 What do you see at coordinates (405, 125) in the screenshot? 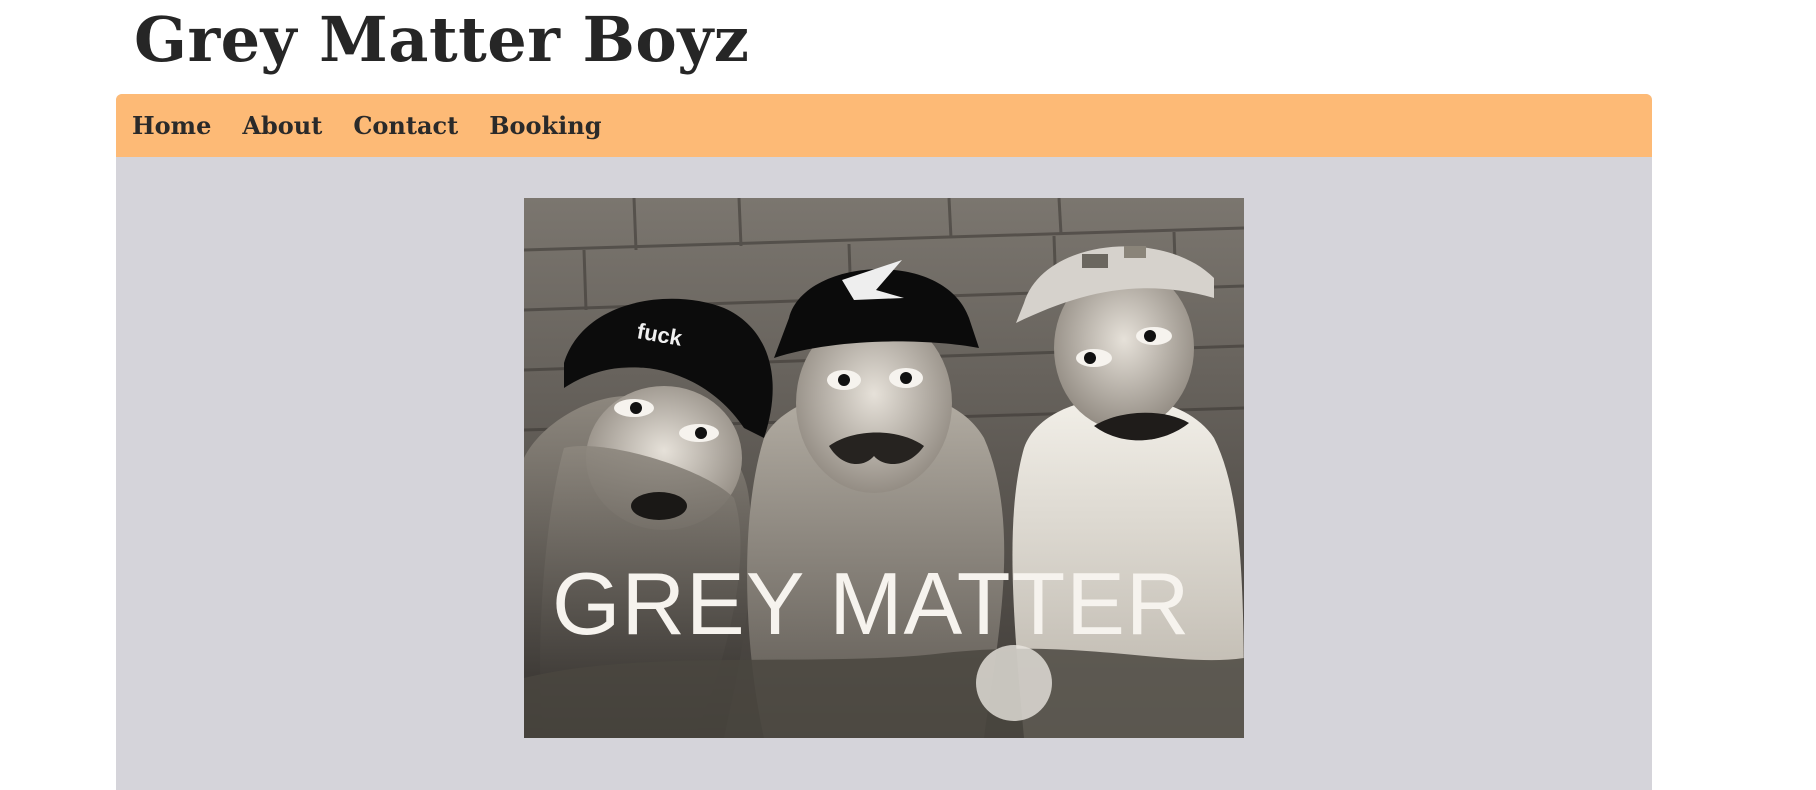
I see `nav-link-contact: Contact` at bounding box center [405, 125].